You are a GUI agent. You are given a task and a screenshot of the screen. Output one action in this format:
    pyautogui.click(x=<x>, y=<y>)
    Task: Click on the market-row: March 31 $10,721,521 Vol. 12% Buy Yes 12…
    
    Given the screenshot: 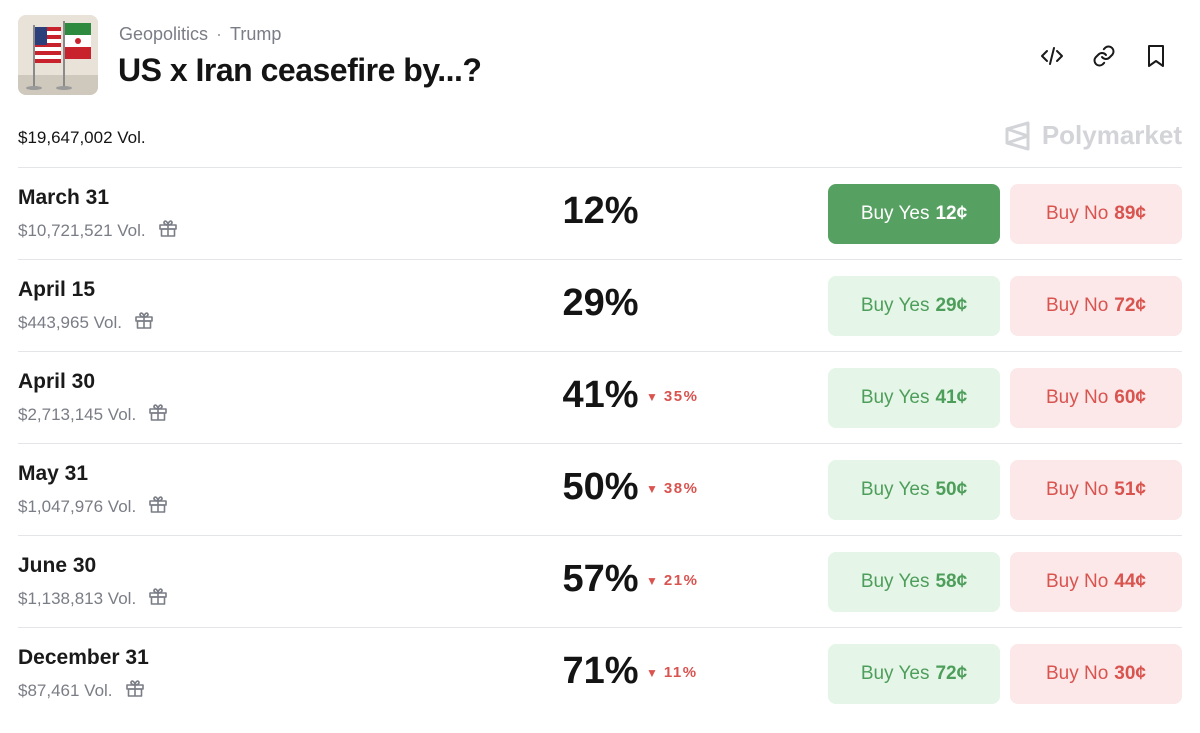 What is the action you would take?
    pyautogui.click(x=600, y=213)
    